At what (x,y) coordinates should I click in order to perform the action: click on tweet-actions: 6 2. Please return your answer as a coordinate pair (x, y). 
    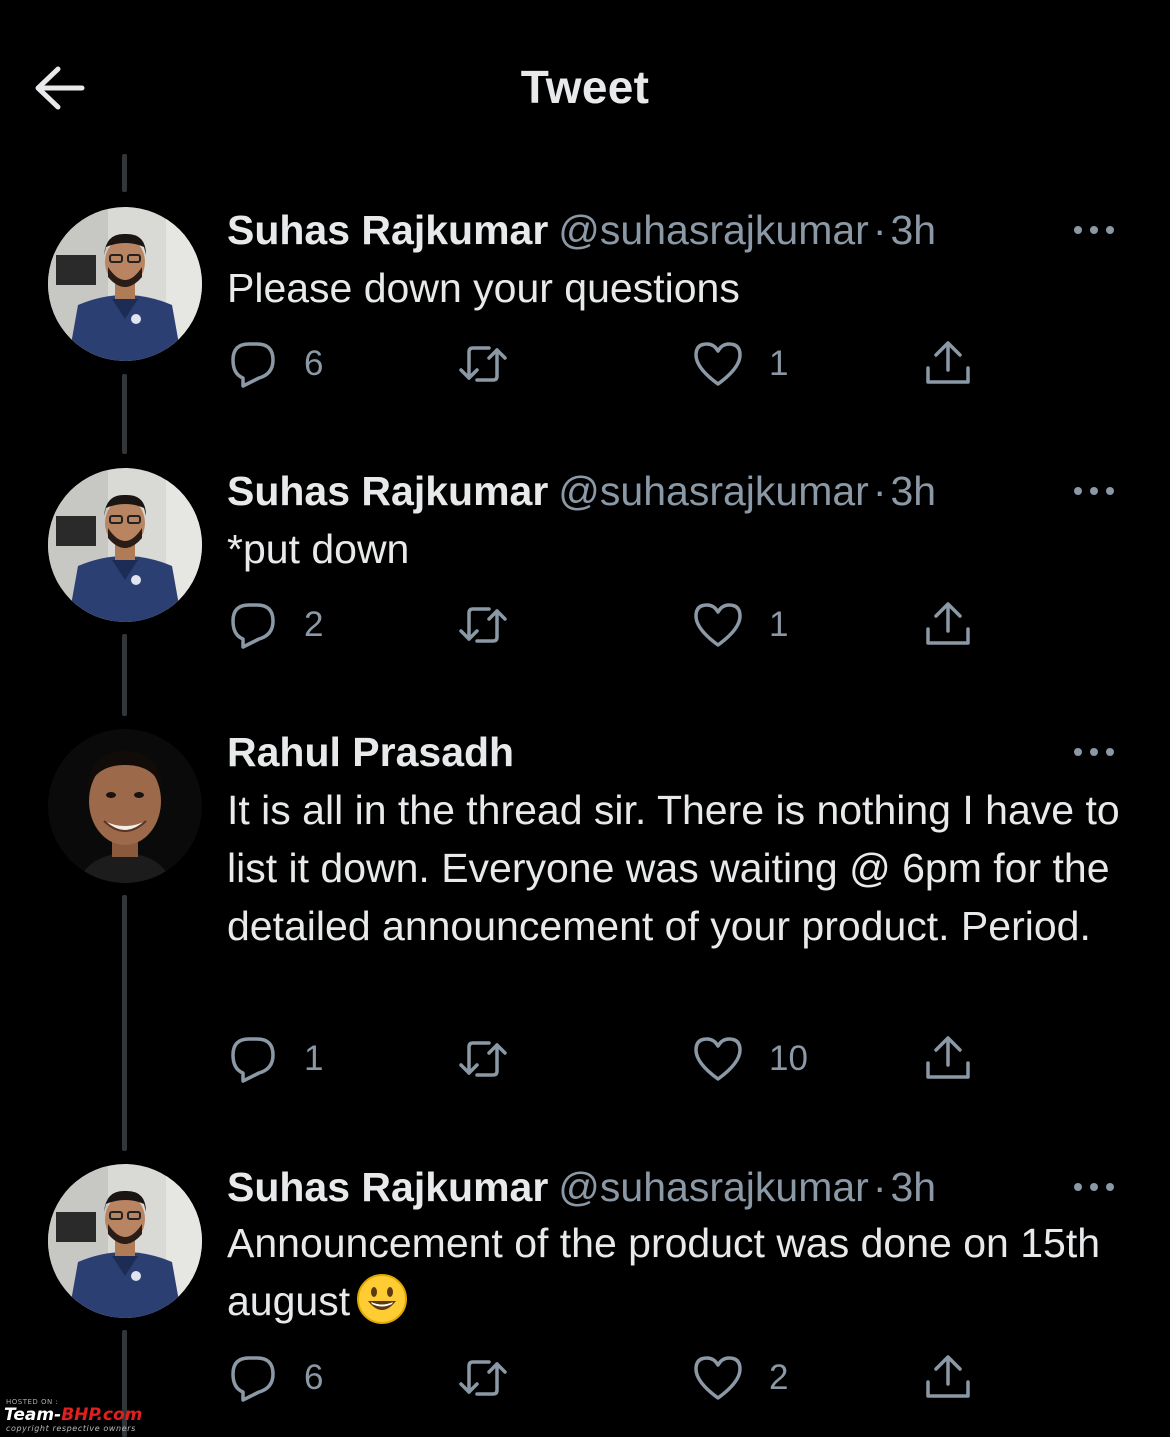
    Looking at the image, I should click on (607, 1378).